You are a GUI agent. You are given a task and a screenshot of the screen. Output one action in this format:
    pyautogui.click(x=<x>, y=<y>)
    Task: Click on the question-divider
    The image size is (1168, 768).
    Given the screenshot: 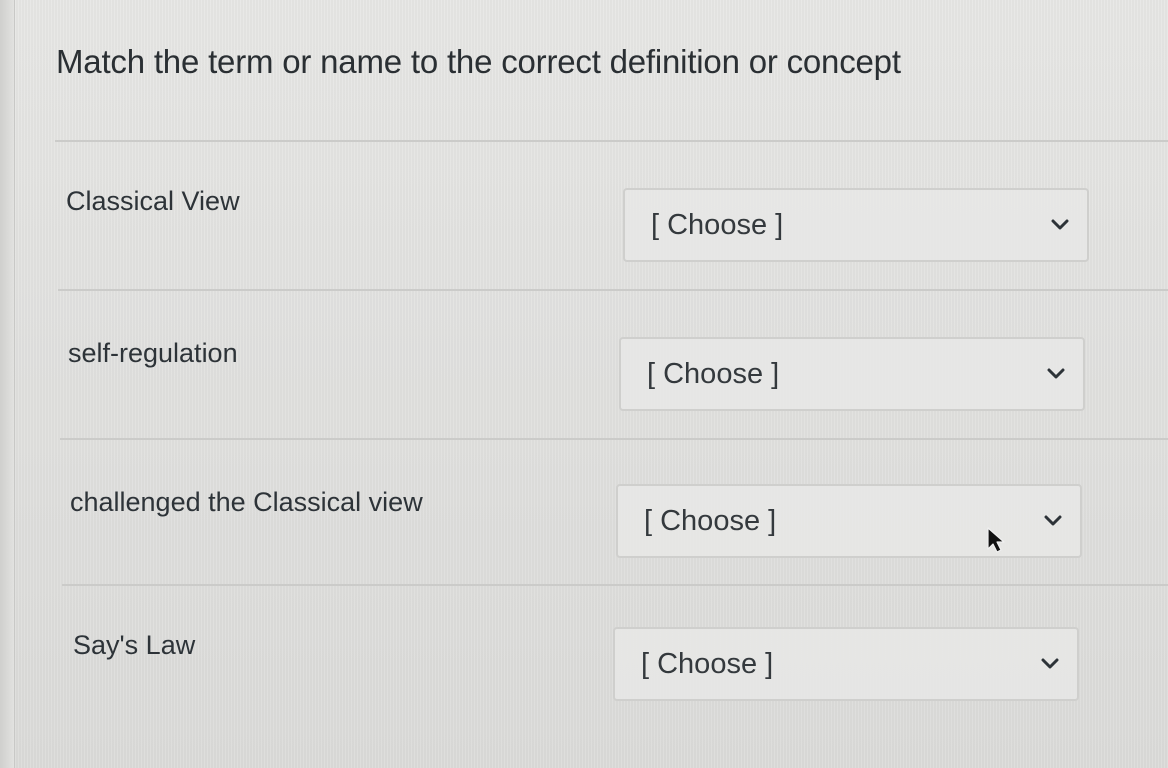 What is the action you would take?
    pyautogui.click(x=611, y=141)
    